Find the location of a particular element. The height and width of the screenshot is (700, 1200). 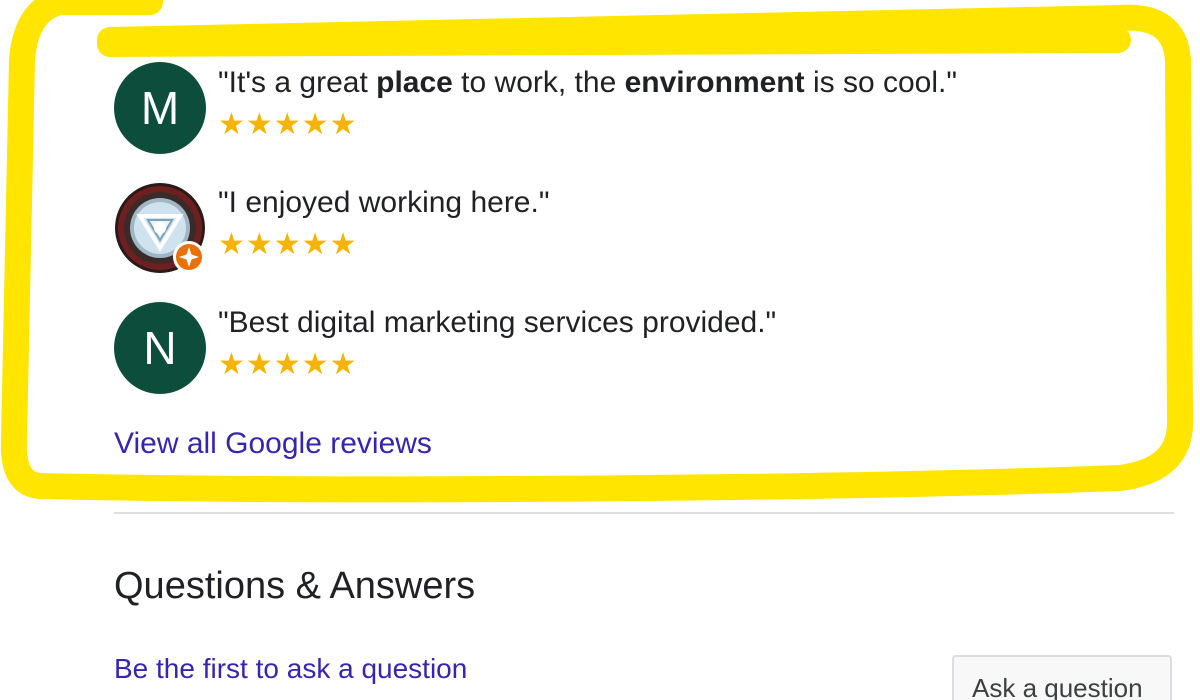

review-item: "I enjoyed working here." ★★★★★ is located at coordinates (331, 228).